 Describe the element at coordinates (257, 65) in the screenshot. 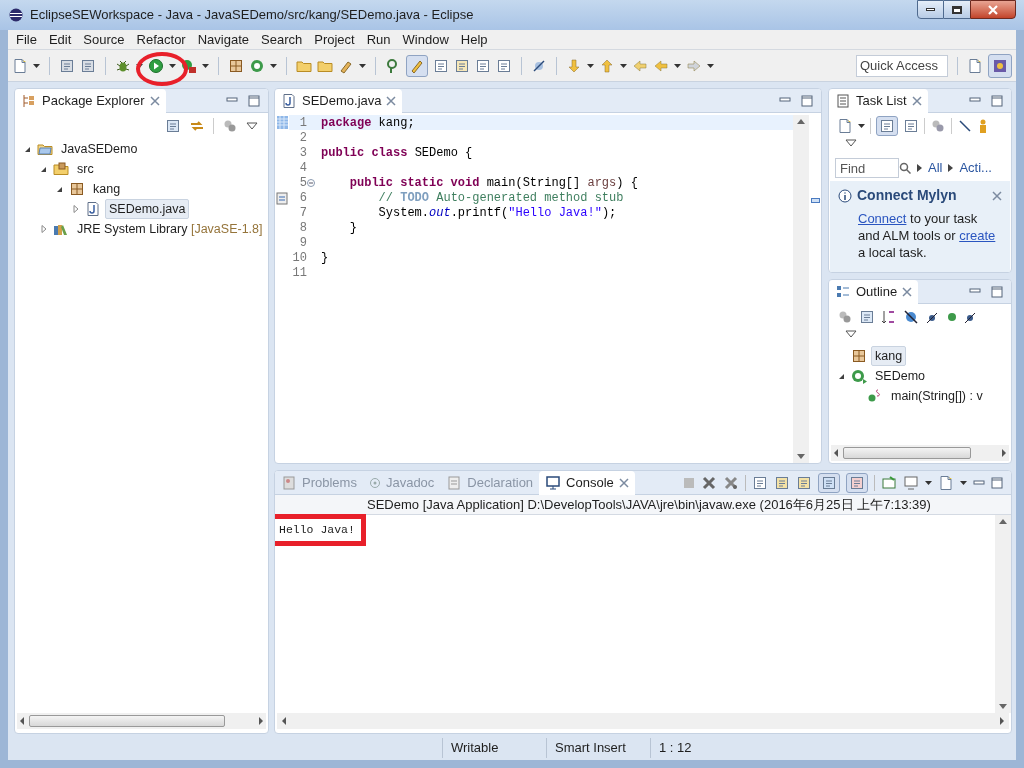

I see `class-icon` at that location.